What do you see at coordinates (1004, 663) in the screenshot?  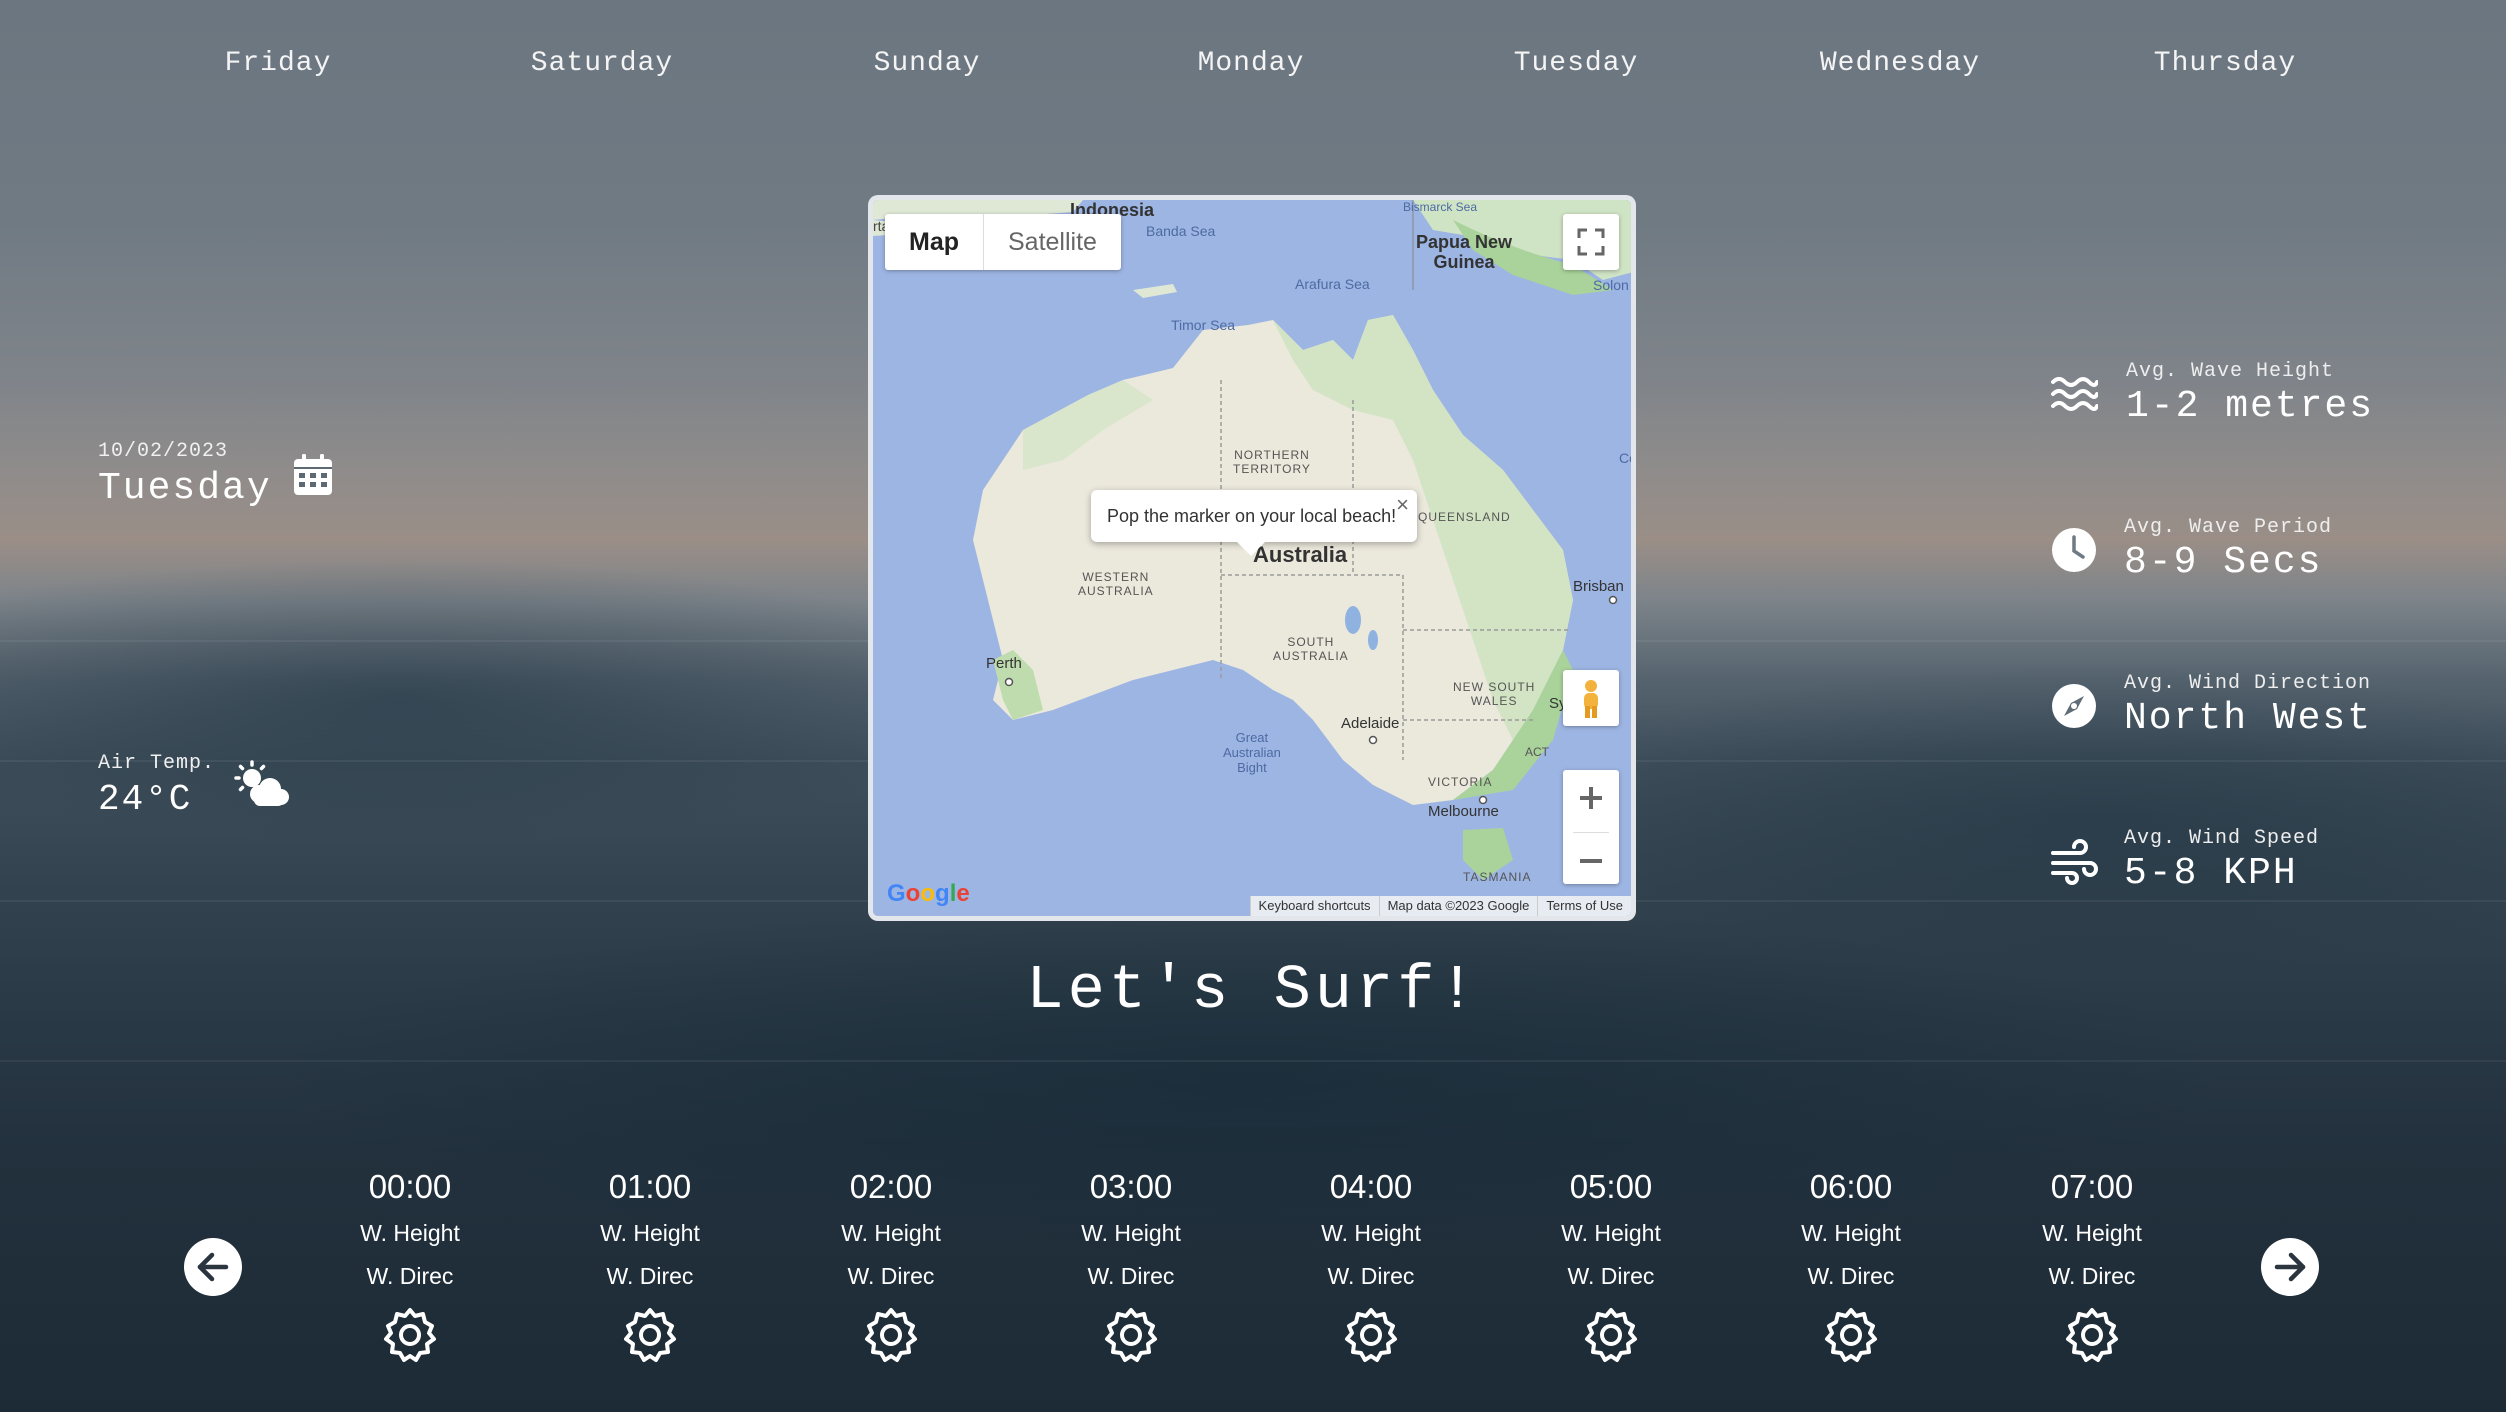 I see `map-label-perth: Perth` at bounding box center [1004, 663].